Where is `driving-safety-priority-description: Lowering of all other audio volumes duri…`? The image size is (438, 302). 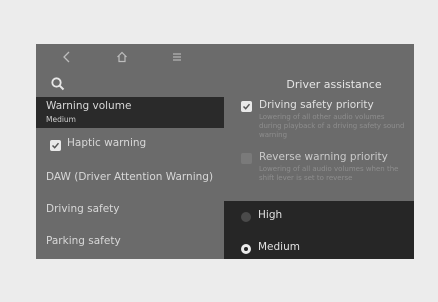
driving-safety-priority-description: Lowering of all other audio volumes duri… is located at coordinates (332, 126).